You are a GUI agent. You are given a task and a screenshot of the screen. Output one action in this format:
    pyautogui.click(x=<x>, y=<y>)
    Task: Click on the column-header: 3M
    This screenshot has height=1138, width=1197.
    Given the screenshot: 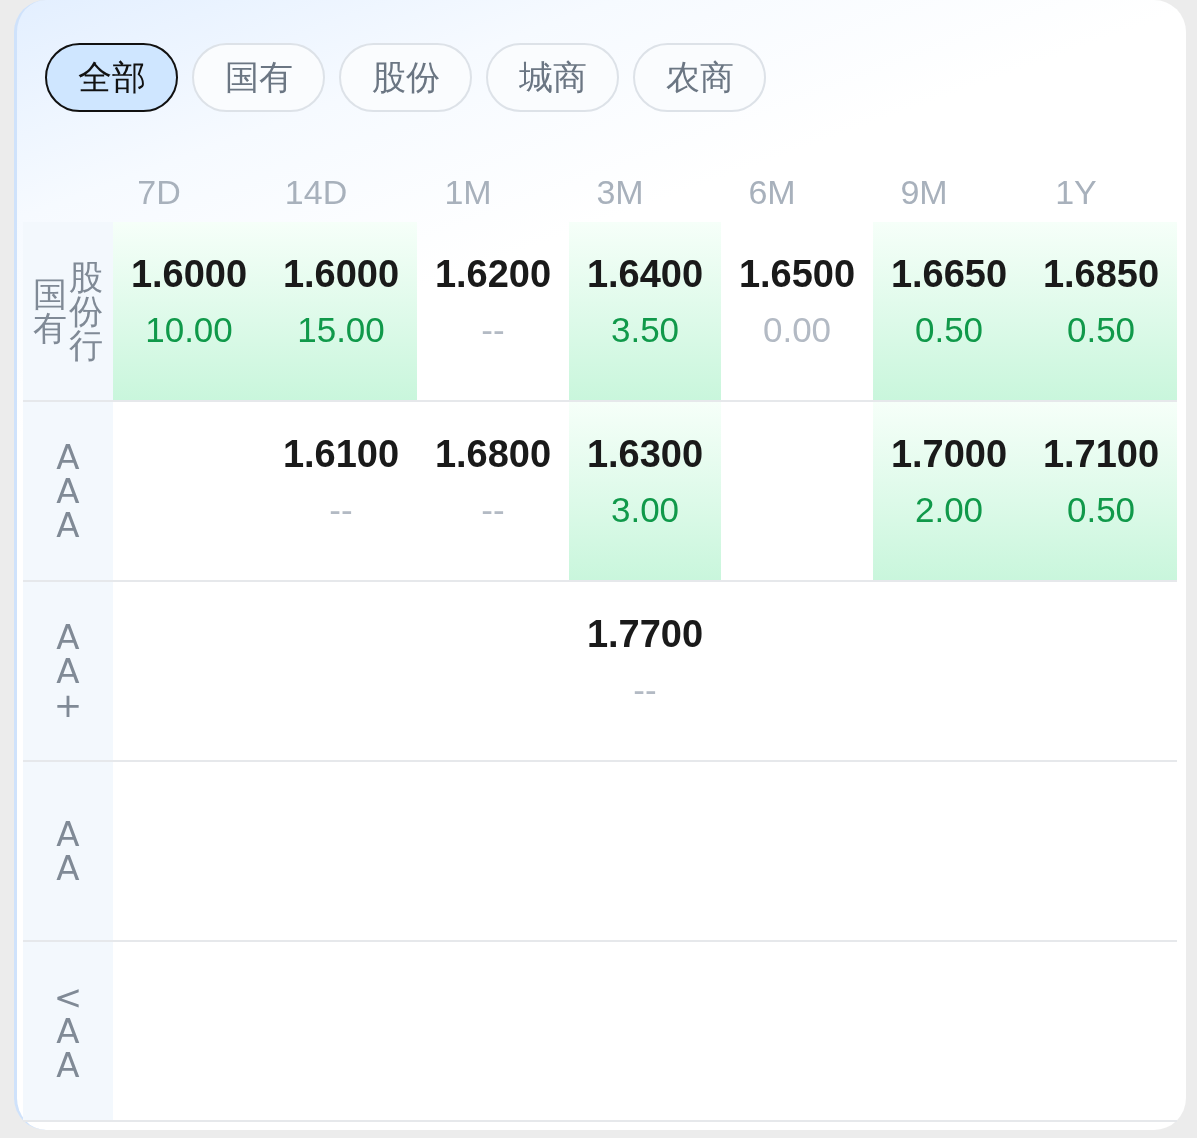 What is the action you would take?
    pyautogui.click(x=620, y=192)
    